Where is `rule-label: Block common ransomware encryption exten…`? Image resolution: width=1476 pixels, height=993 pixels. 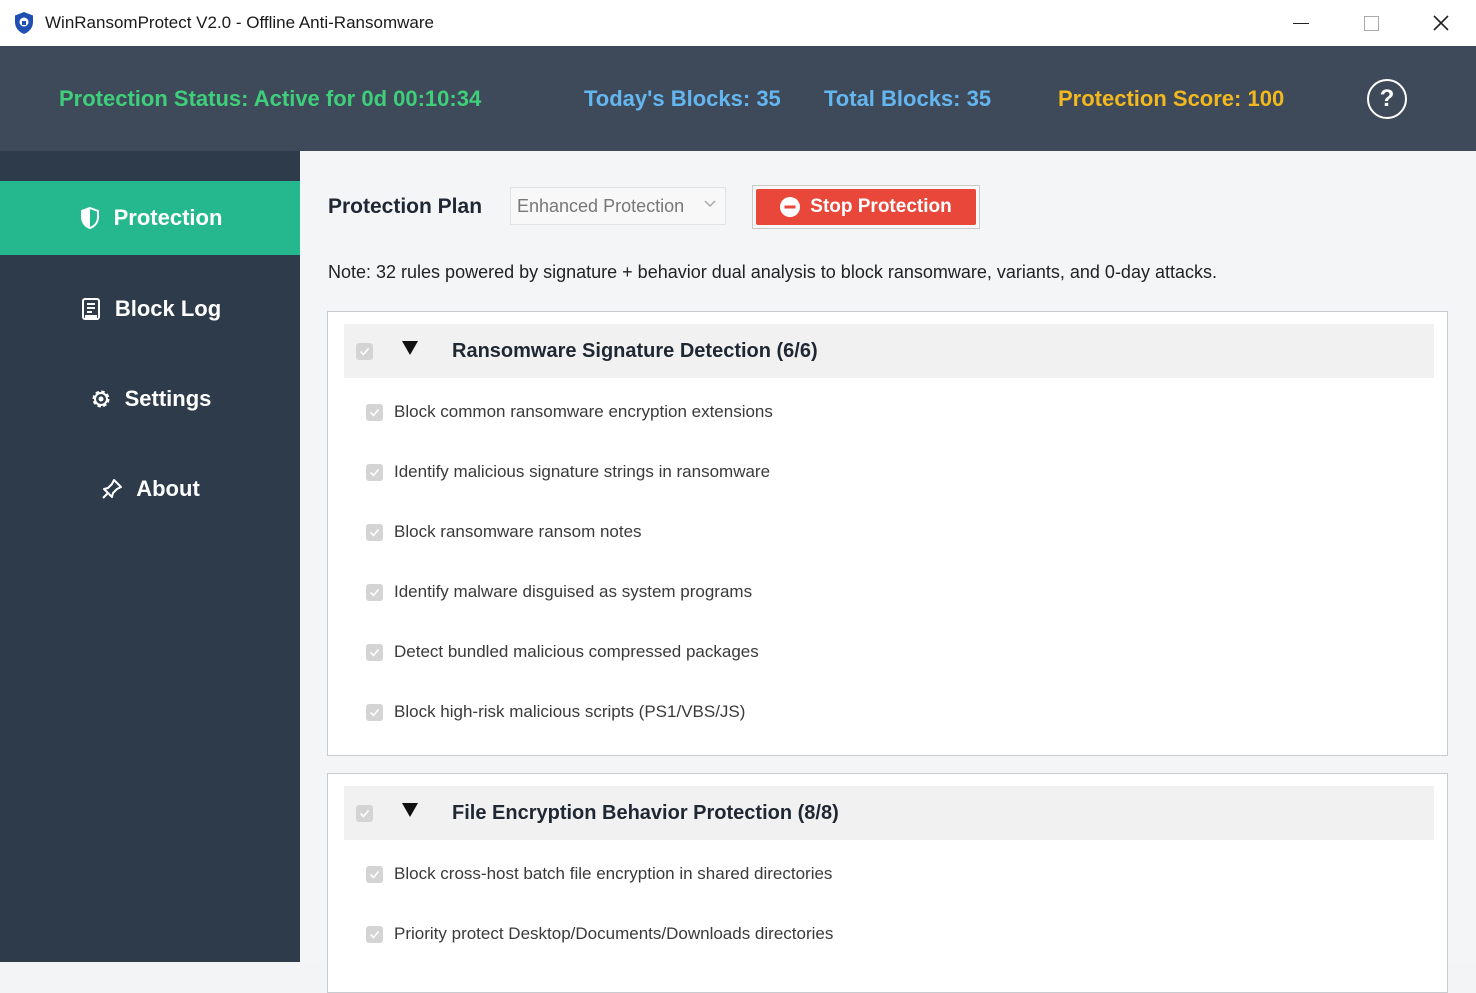
rule-label: Block common ransomware encryption exten… is located at coordinates (583, 411).